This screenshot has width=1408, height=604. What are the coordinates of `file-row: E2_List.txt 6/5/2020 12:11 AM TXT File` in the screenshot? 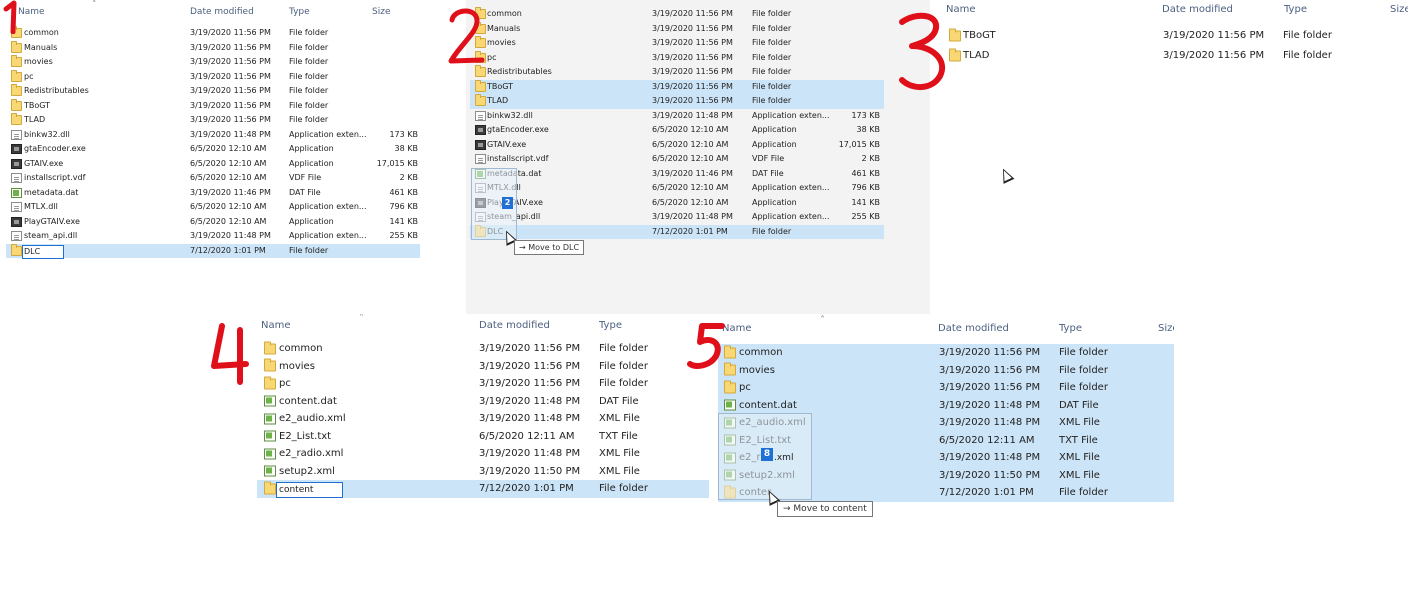 It's located at (483, 437).